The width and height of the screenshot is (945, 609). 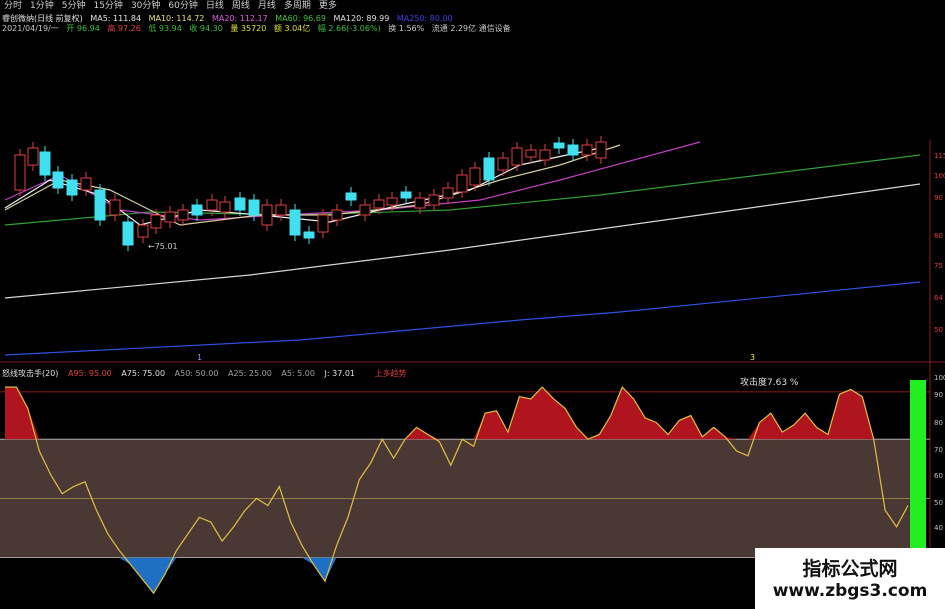 I want to click on quote-high: 高 97.26, so click(x=124, y=28).